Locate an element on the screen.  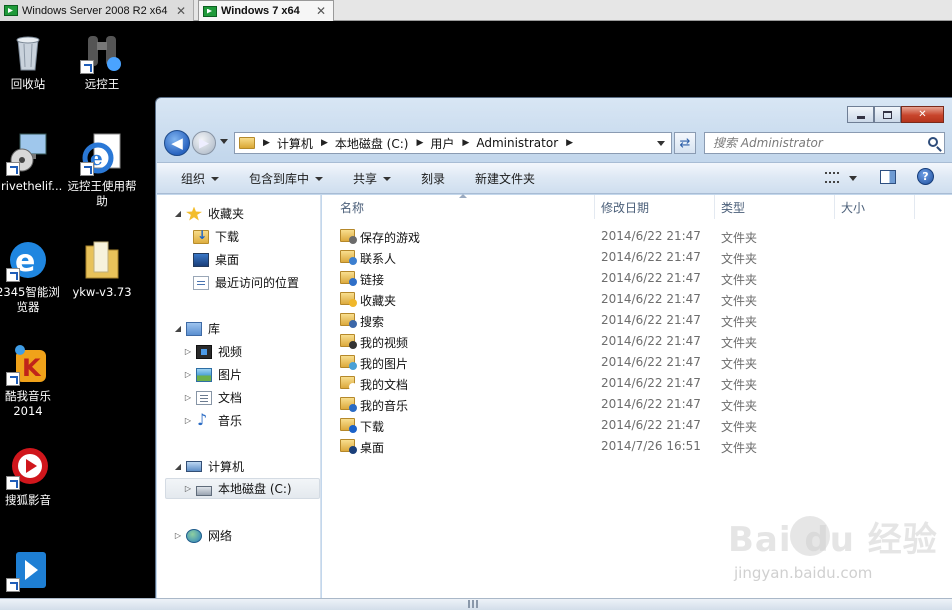
nav-local-disk: ▷ 本地磁盘 (C:) is located at coordinates (242, 488).